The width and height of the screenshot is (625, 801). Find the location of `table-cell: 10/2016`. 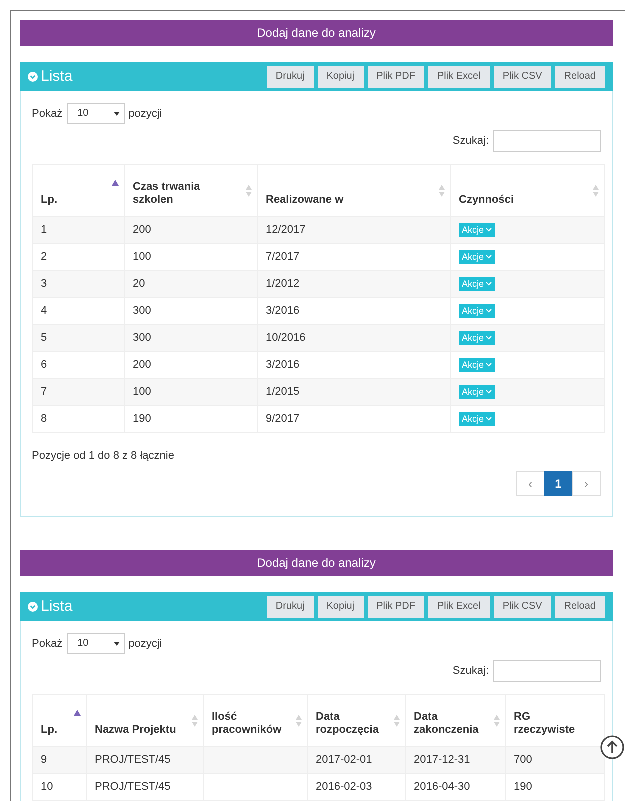

table-cell: 10/2016 is located at coordinates (286, 338).